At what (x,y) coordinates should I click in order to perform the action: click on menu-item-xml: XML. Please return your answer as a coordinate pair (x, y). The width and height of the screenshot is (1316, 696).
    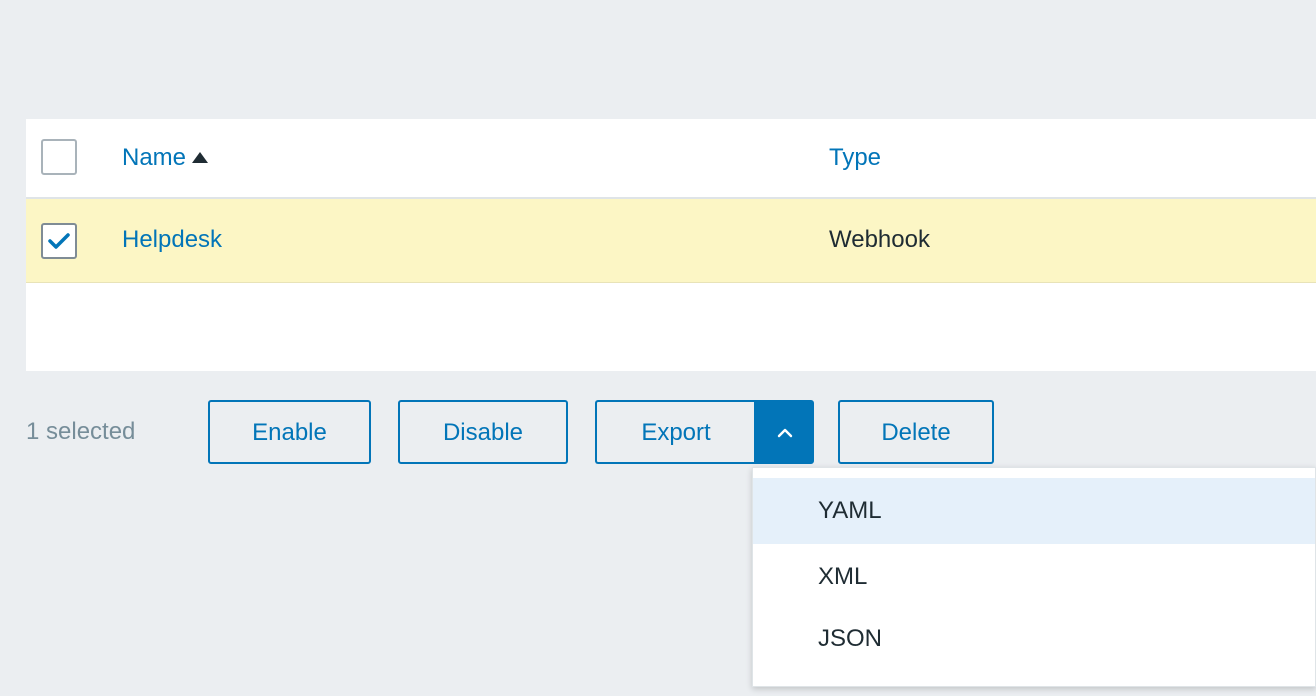
    Looking at the image, I should click on (1034, 577).